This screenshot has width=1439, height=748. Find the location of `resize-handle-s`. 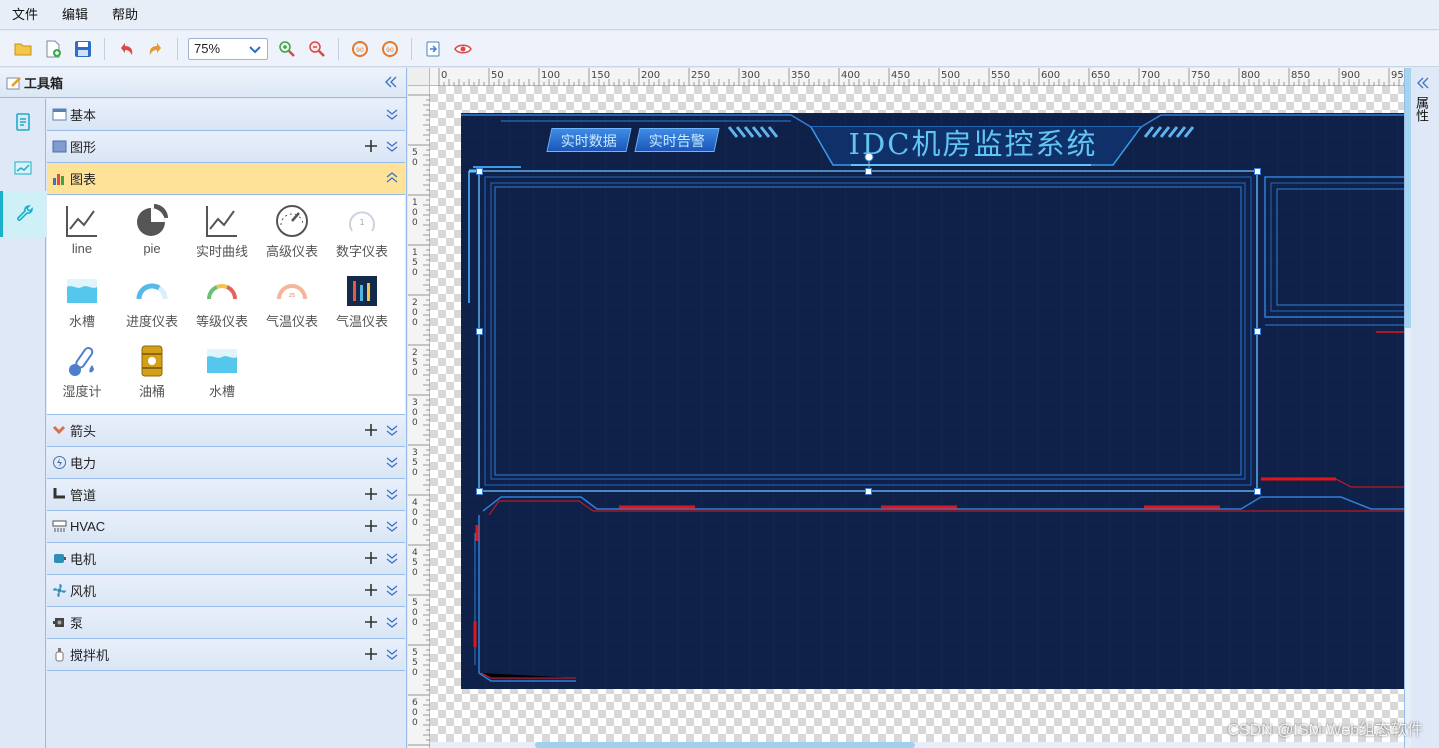

resize-handle-s is located at coordinates (868, 491).